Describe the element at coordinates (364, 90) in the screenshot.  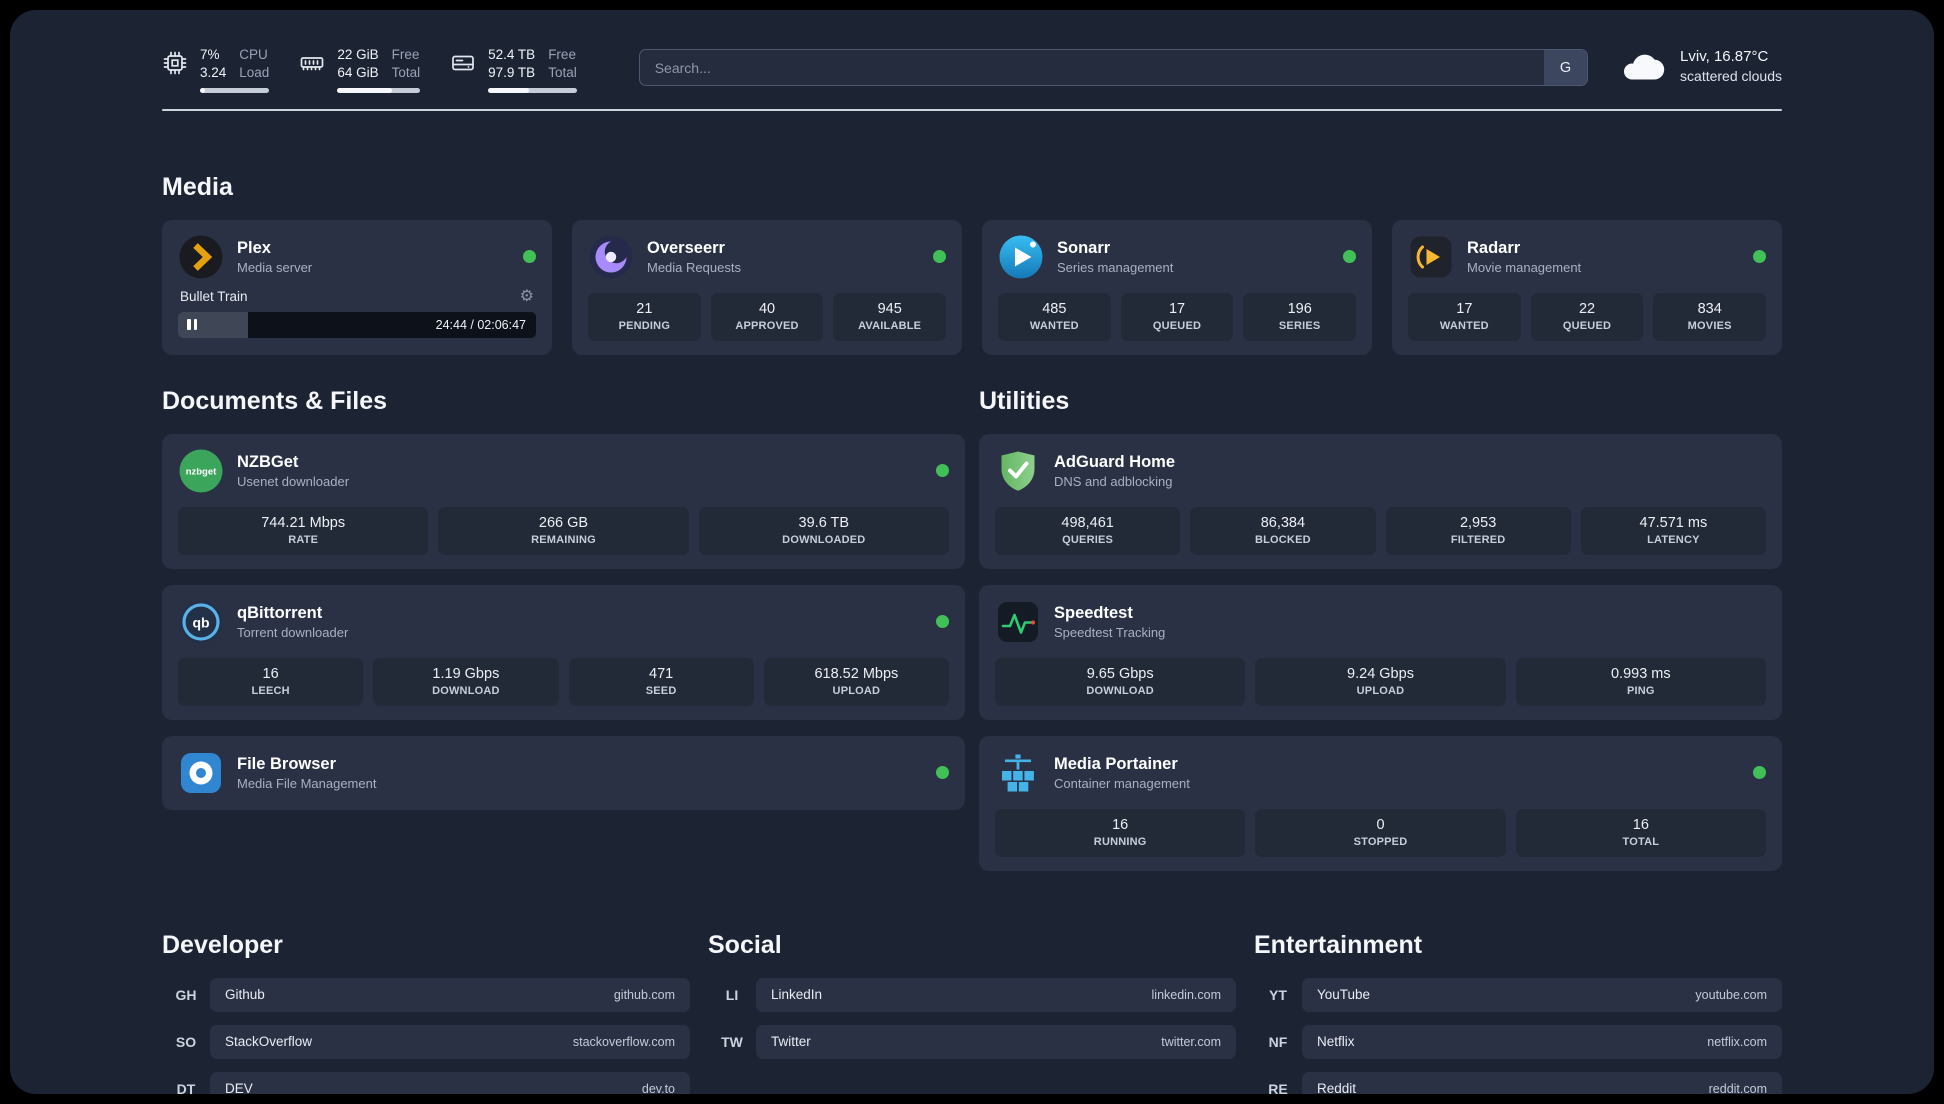
I see `ram-usage-fill` at that location.